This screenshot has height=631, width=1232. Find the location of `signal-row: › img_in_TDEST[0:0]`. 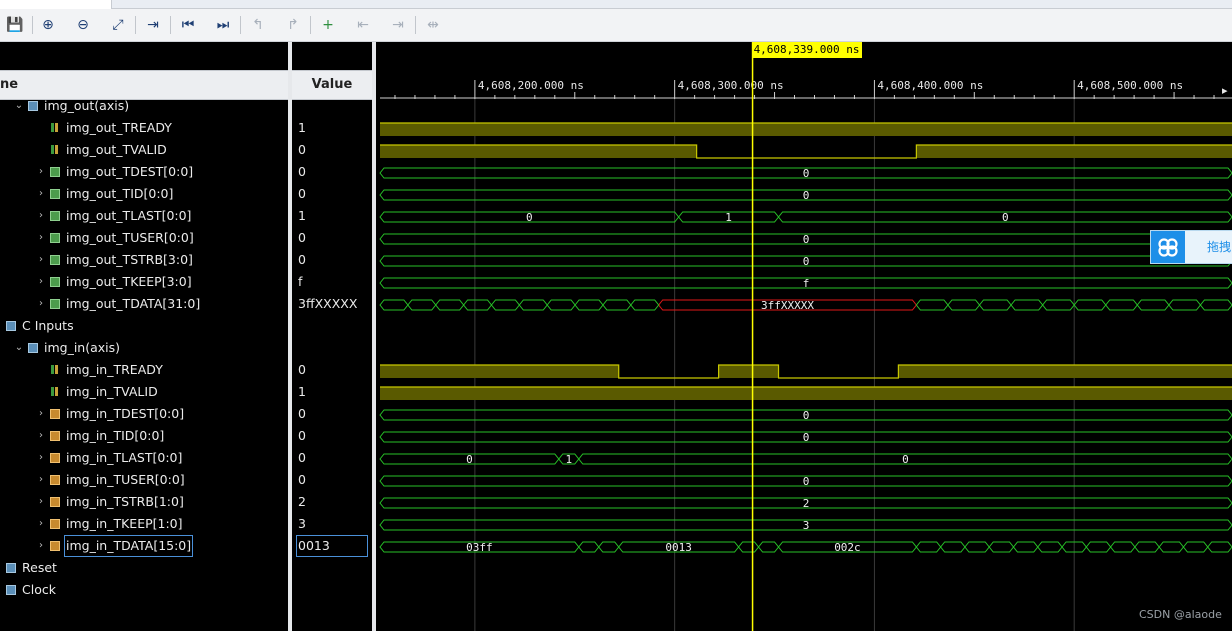

signal-row: › img_in_TDEST[0:0] is located at coordinates (144, 414).